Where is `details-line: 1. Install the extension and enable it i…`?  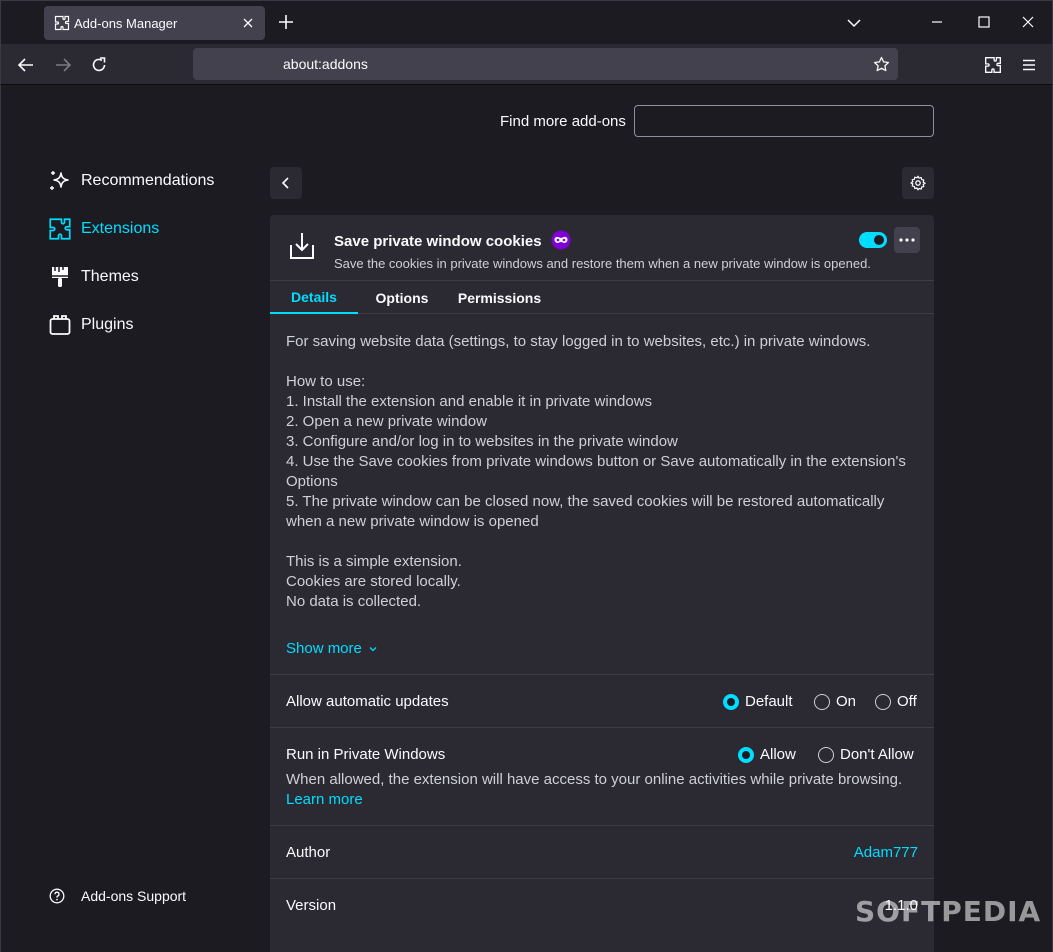 details-line: 1. Install the extension and enable it i… is located at coordinates (469, 401).